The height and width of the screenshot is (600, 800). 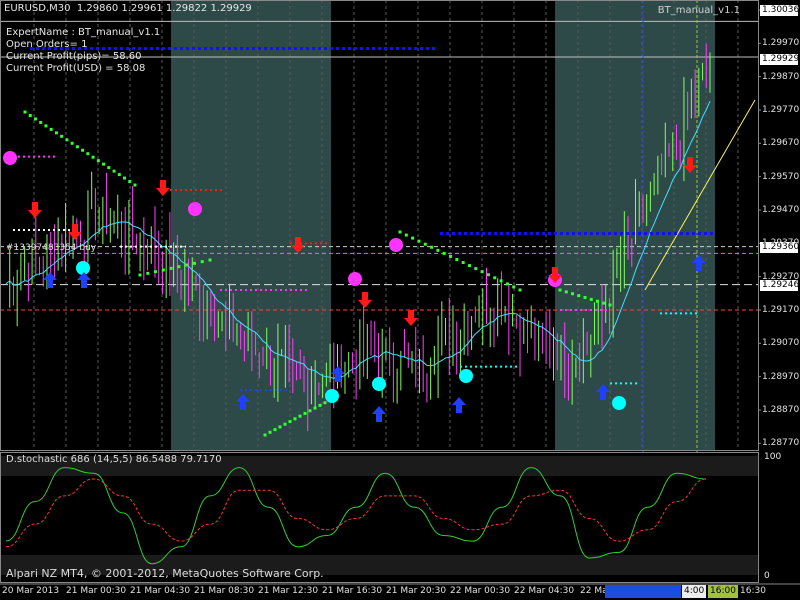 What do you see at coordinates (643, 591) in the screenshot?
I see `time-highlight-box` at bounding box center [643, 591].